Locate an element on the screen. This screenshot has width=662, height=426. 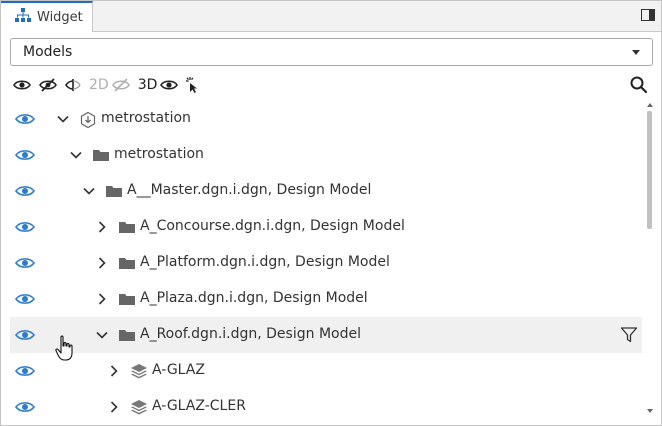
tree-item-label: A-GLAZ is located at coordinates (178, 370).